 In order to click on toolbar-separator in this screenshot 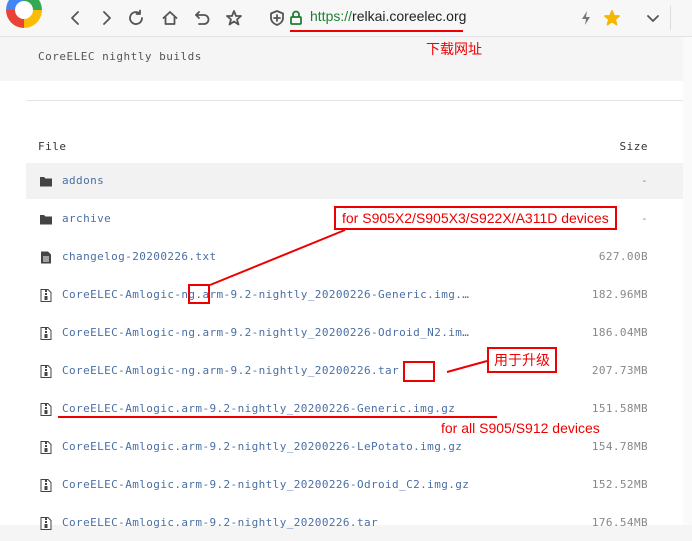, I will do `click(670, 18)`.